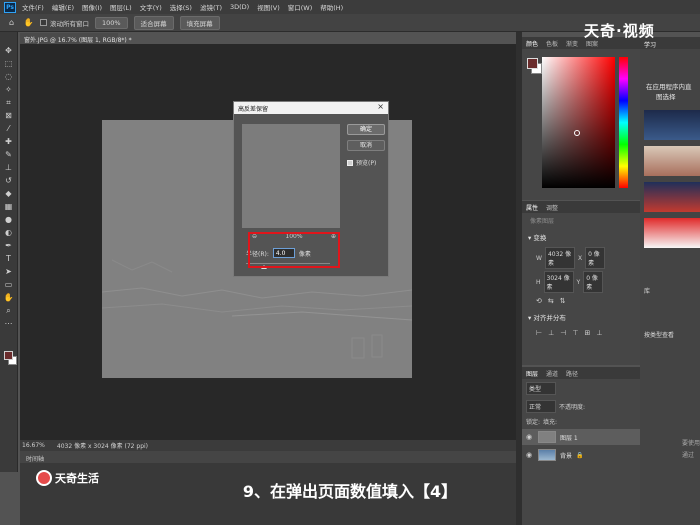 Image resolution: width=700 pixels, height=525 pixels. What do you see at coordinates (595, 258) in the screenshot?
I see `x-field: 0 像素` at bounding box center [595, 258].